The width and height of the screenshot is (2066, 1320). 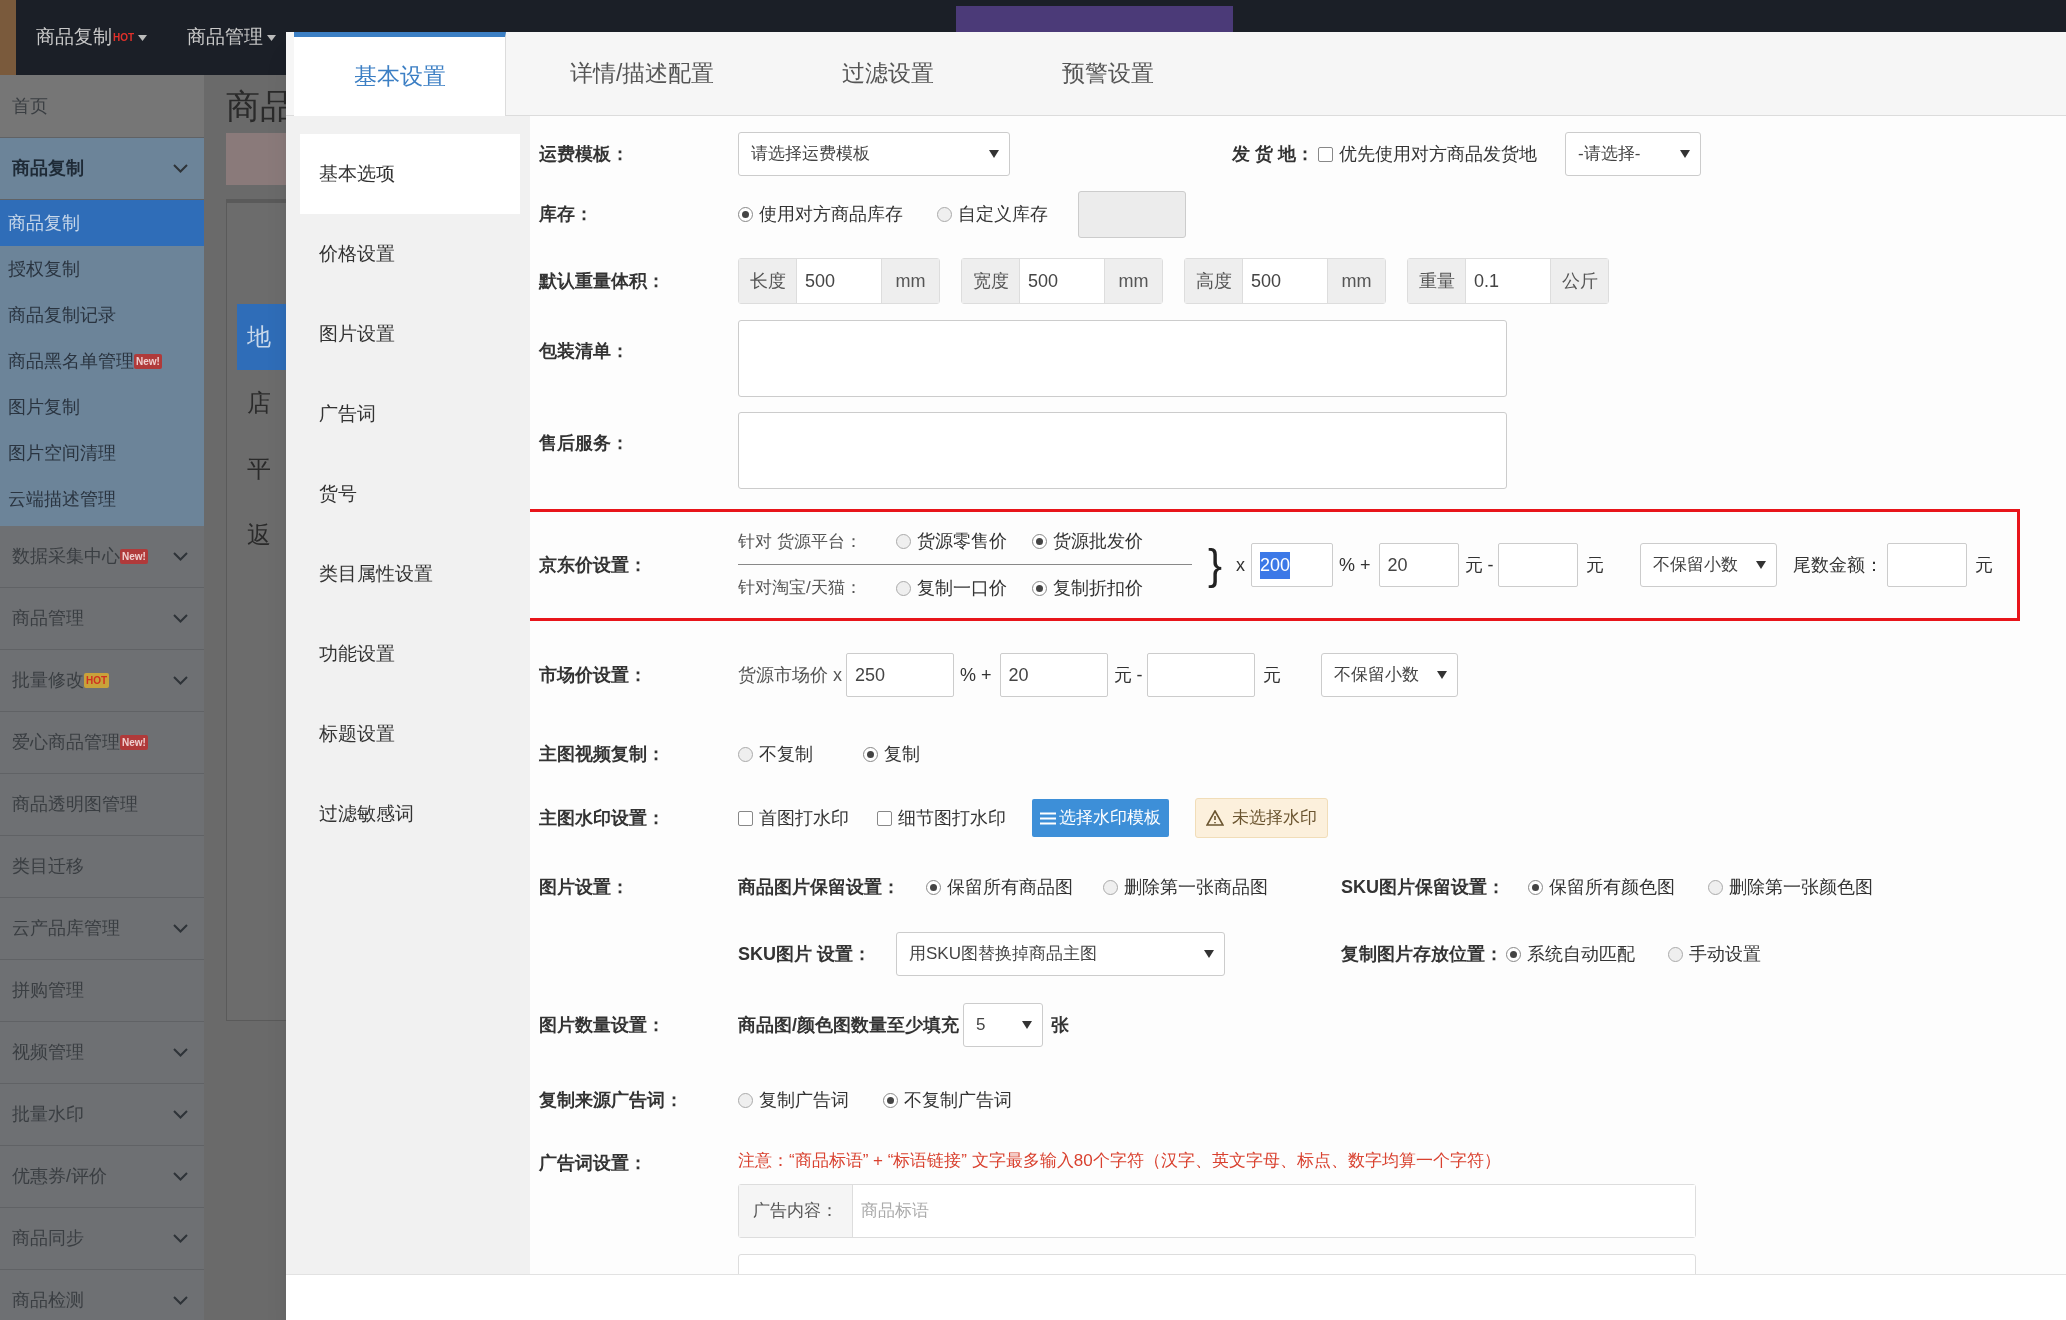 I want to click on settings-menu-item: 标题设置, so click(x=410, y=734).